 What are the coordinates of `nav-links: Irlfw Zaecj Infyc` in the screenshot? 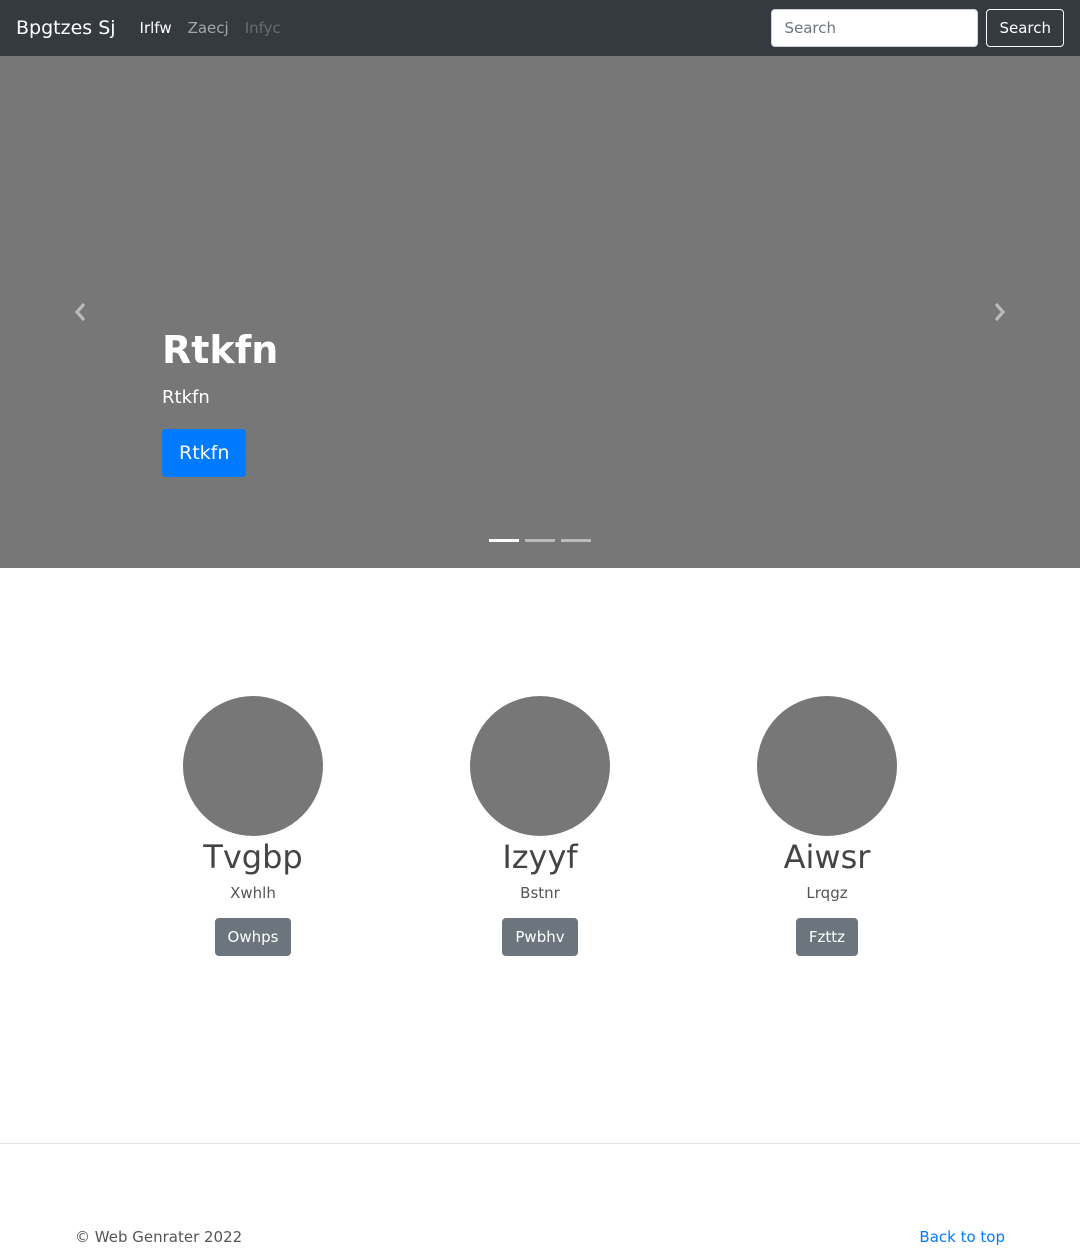 It's located at (210, 28).